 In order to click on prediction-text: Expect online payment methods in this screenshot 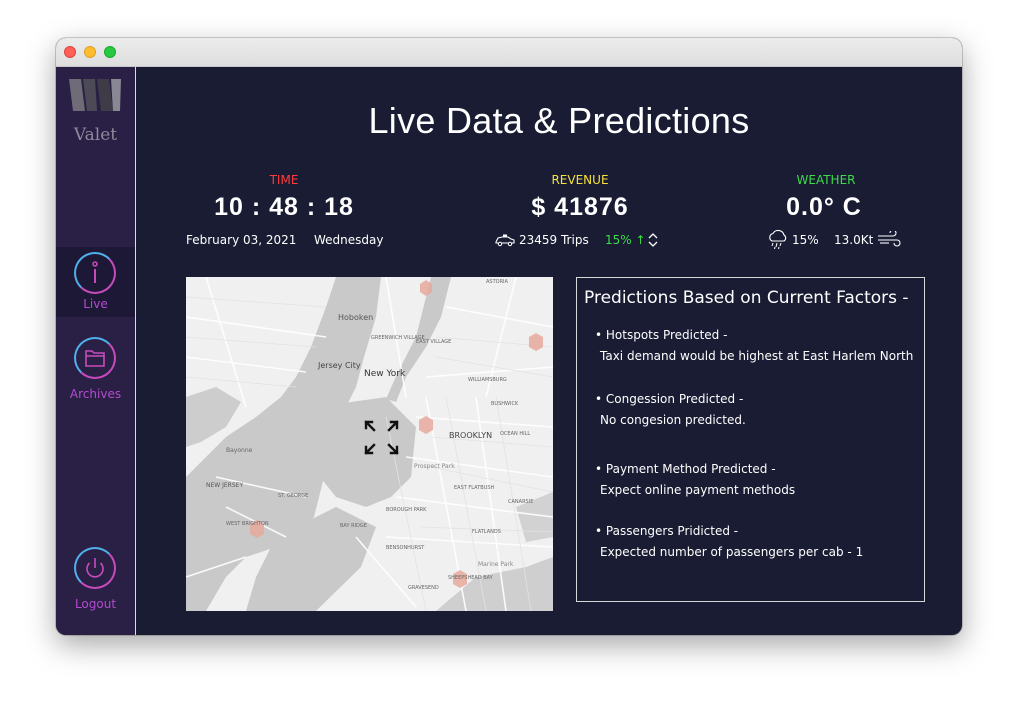, I will do `click(698, 490)`.